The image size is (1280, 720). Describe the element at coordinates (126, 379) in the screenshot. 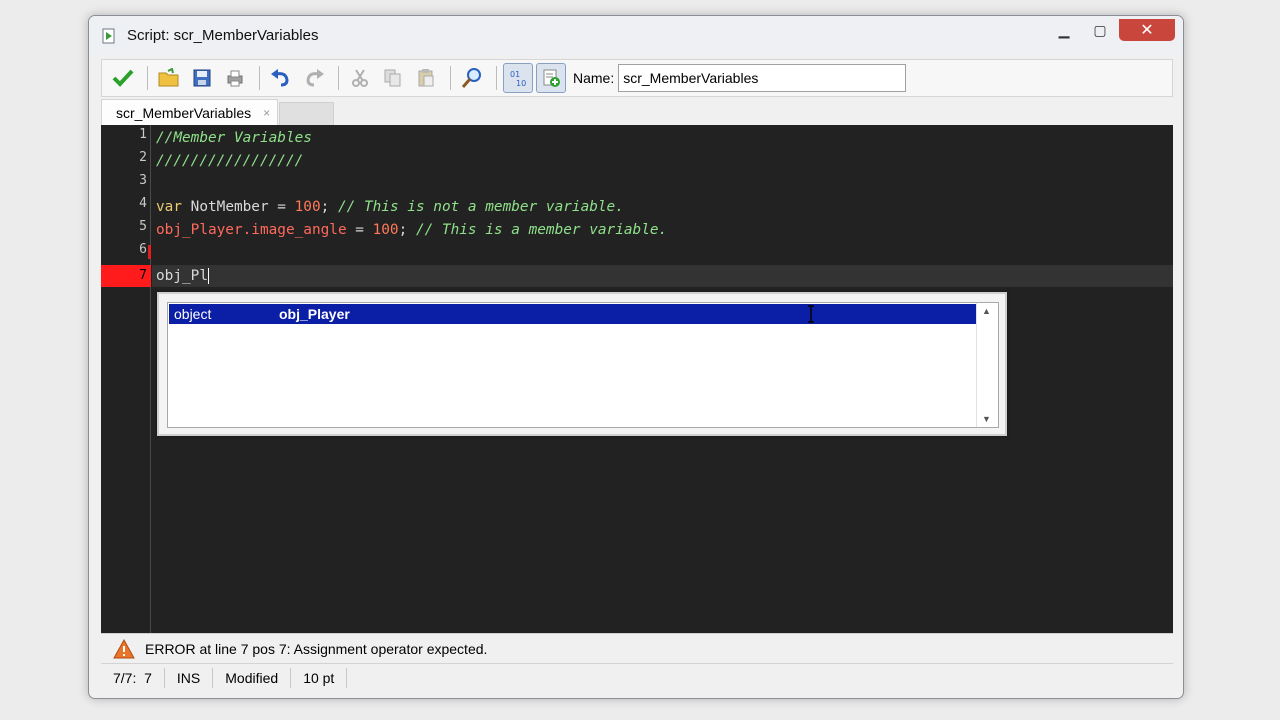

I see `line-number-gutter: 1 2 3 4 5 6 7` at that location.